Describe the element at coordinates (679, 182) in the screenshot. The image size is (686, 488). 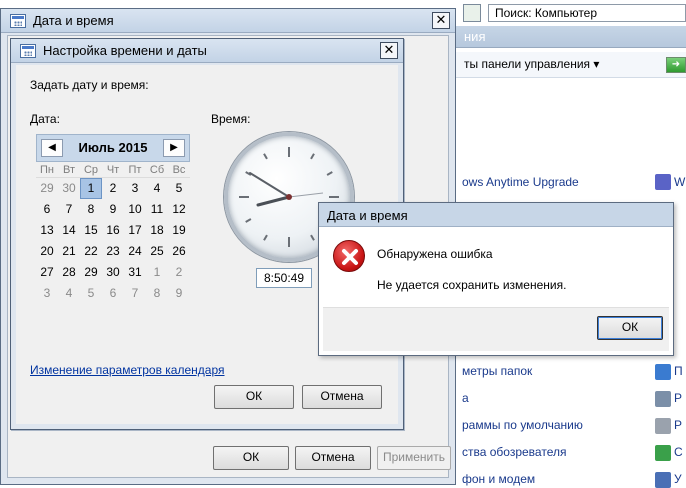
I see `cp-right-item-1: W` at that location.